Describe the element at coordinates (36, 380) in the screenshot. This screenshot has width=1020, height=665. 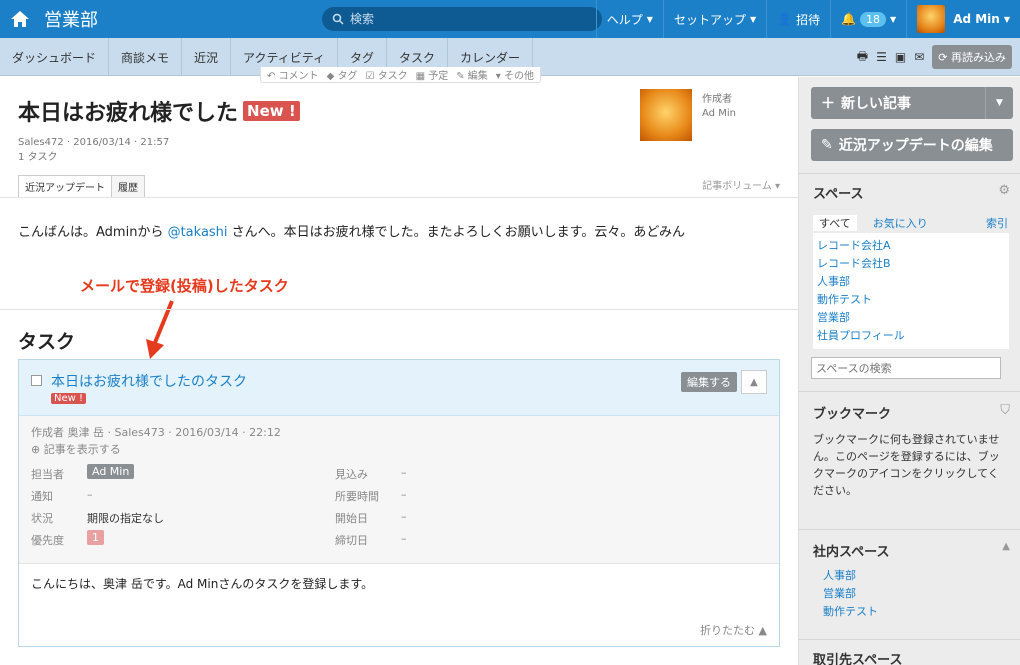
I see `task-checkbox` at that location.